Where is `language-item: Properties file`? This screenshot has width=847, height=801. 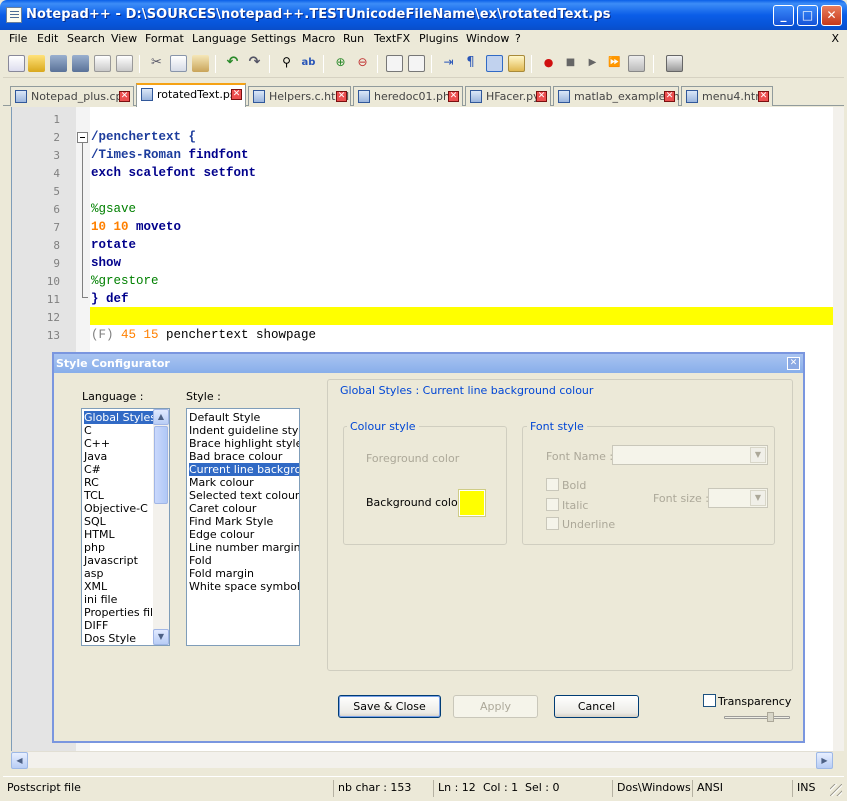 language-item: Properties file is located at coordinates (122, 612).